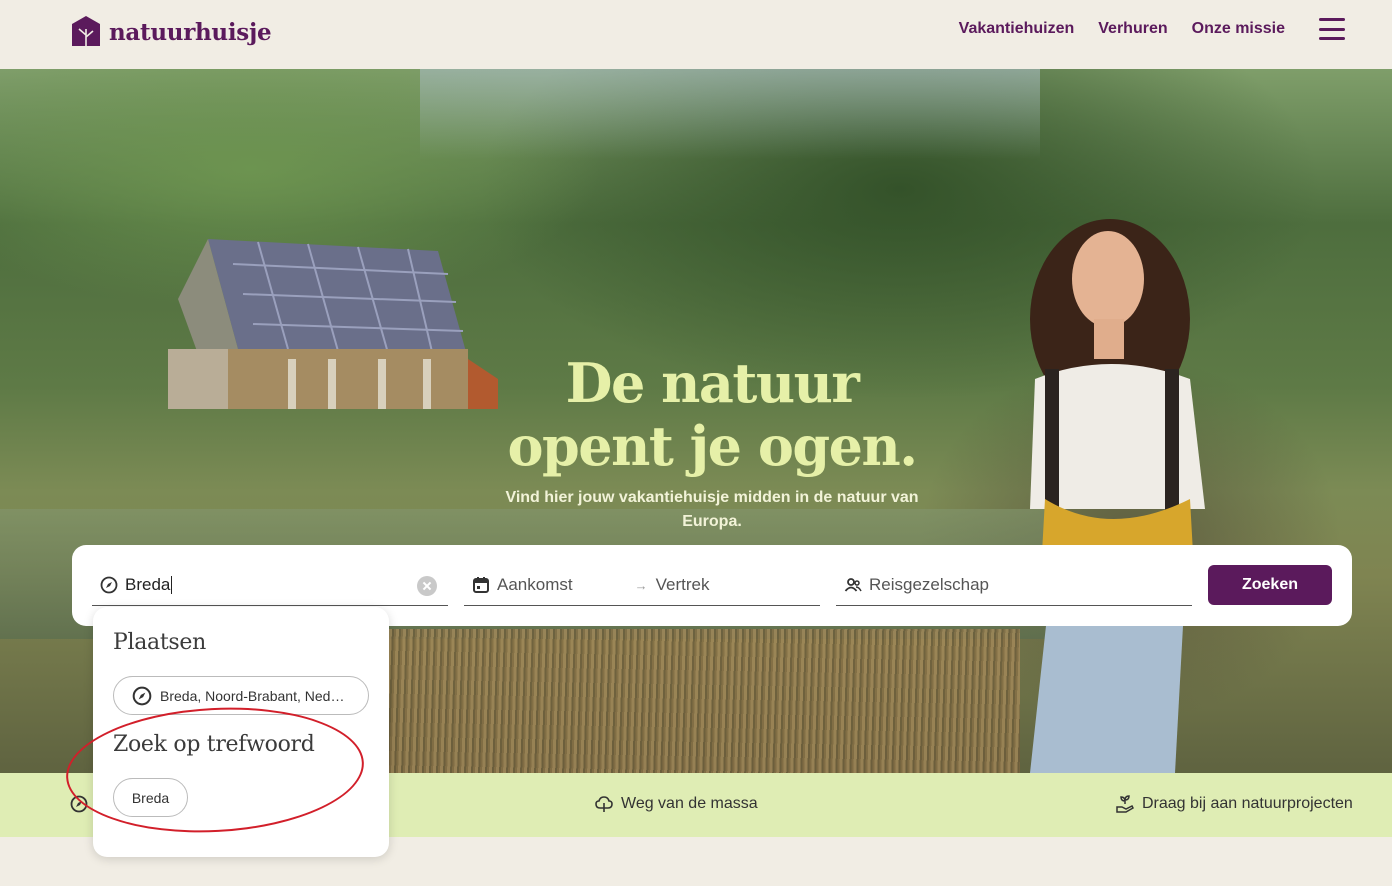 The width and height of the screenshot is (1392, 886). Describe the element at coordinates (190, 32) in the screenshot. I see `brand-name: natuurhuisje` at that location.